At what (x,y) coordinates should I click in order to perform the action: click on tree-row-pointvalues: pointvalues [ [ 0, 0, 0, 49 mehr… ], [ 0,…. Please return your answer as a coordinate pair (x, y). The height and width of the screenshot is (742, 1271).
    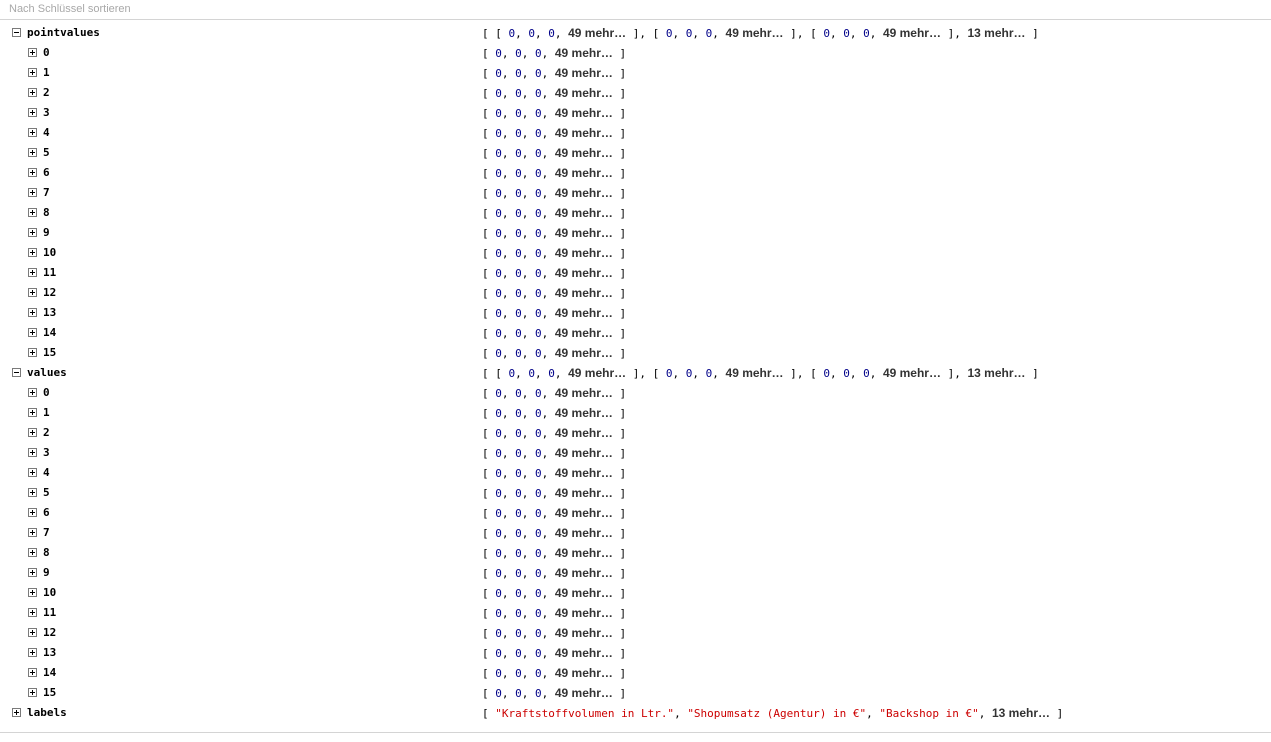
    Looking at the image, I should click on (635, 33).